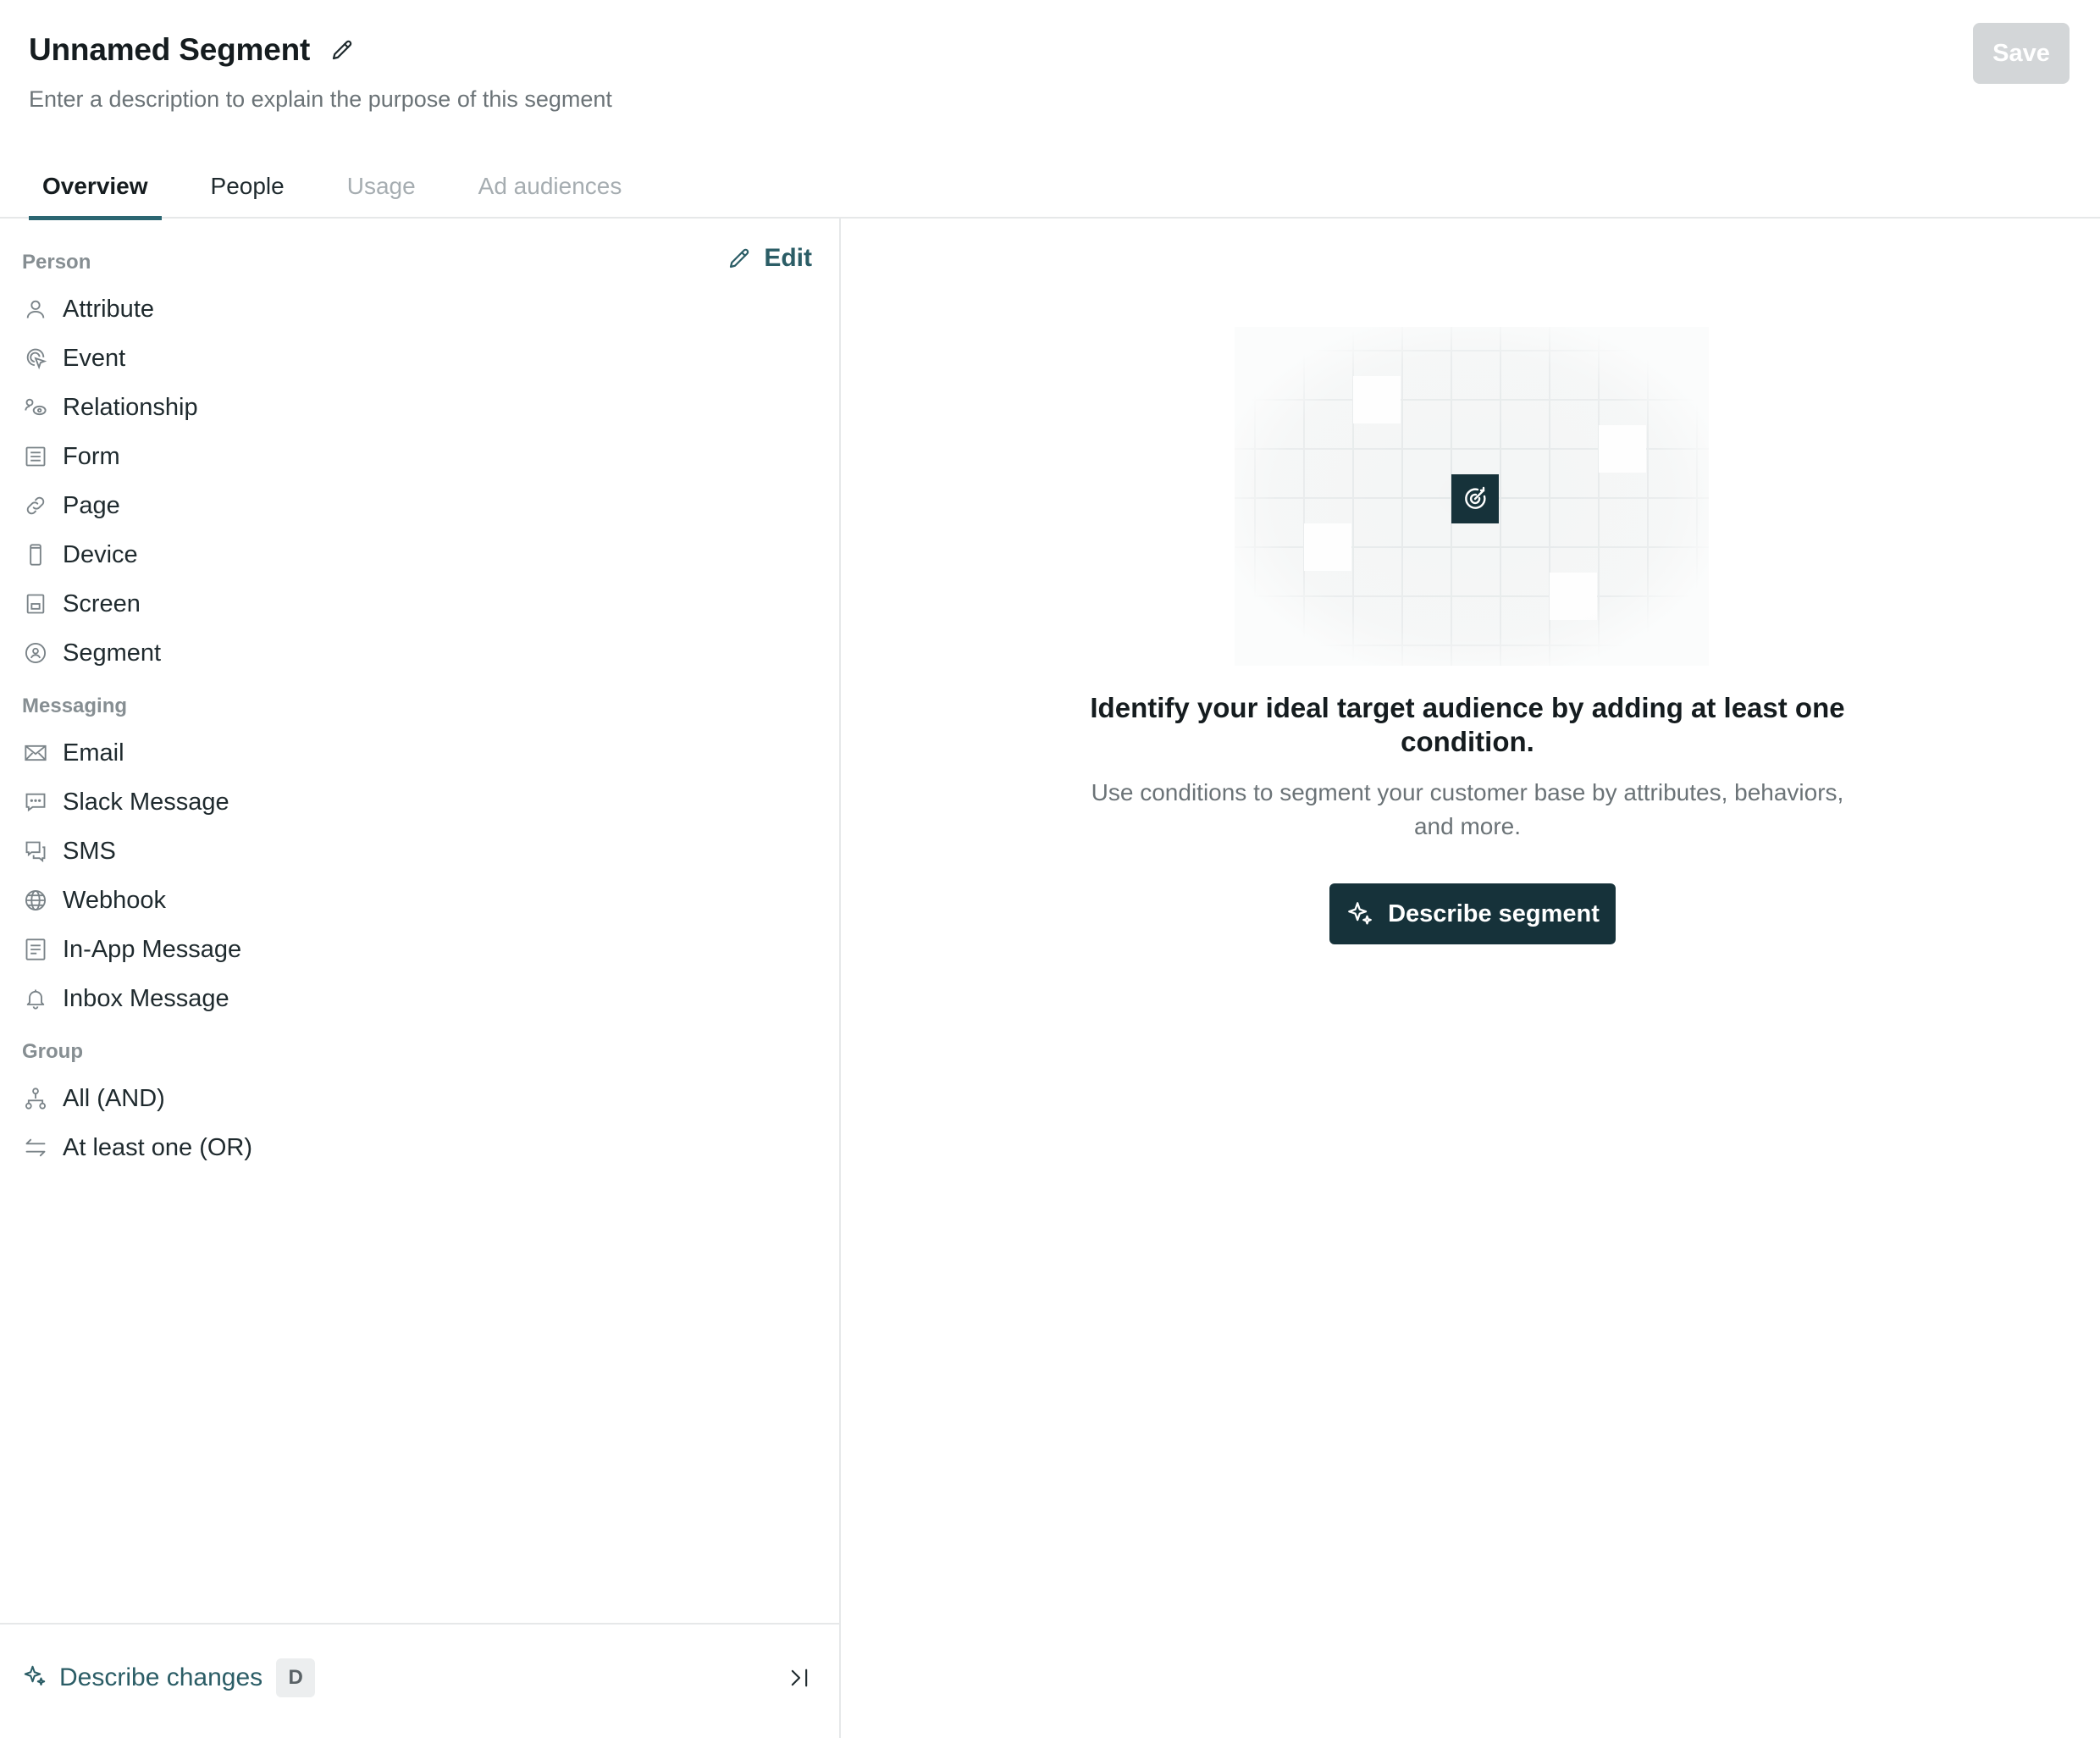 The image size is (2100, 1738). Describe the element at coordinates (114, 1098) in the screenshot. I see `sidebar-item-label: All (AND)` at that location.